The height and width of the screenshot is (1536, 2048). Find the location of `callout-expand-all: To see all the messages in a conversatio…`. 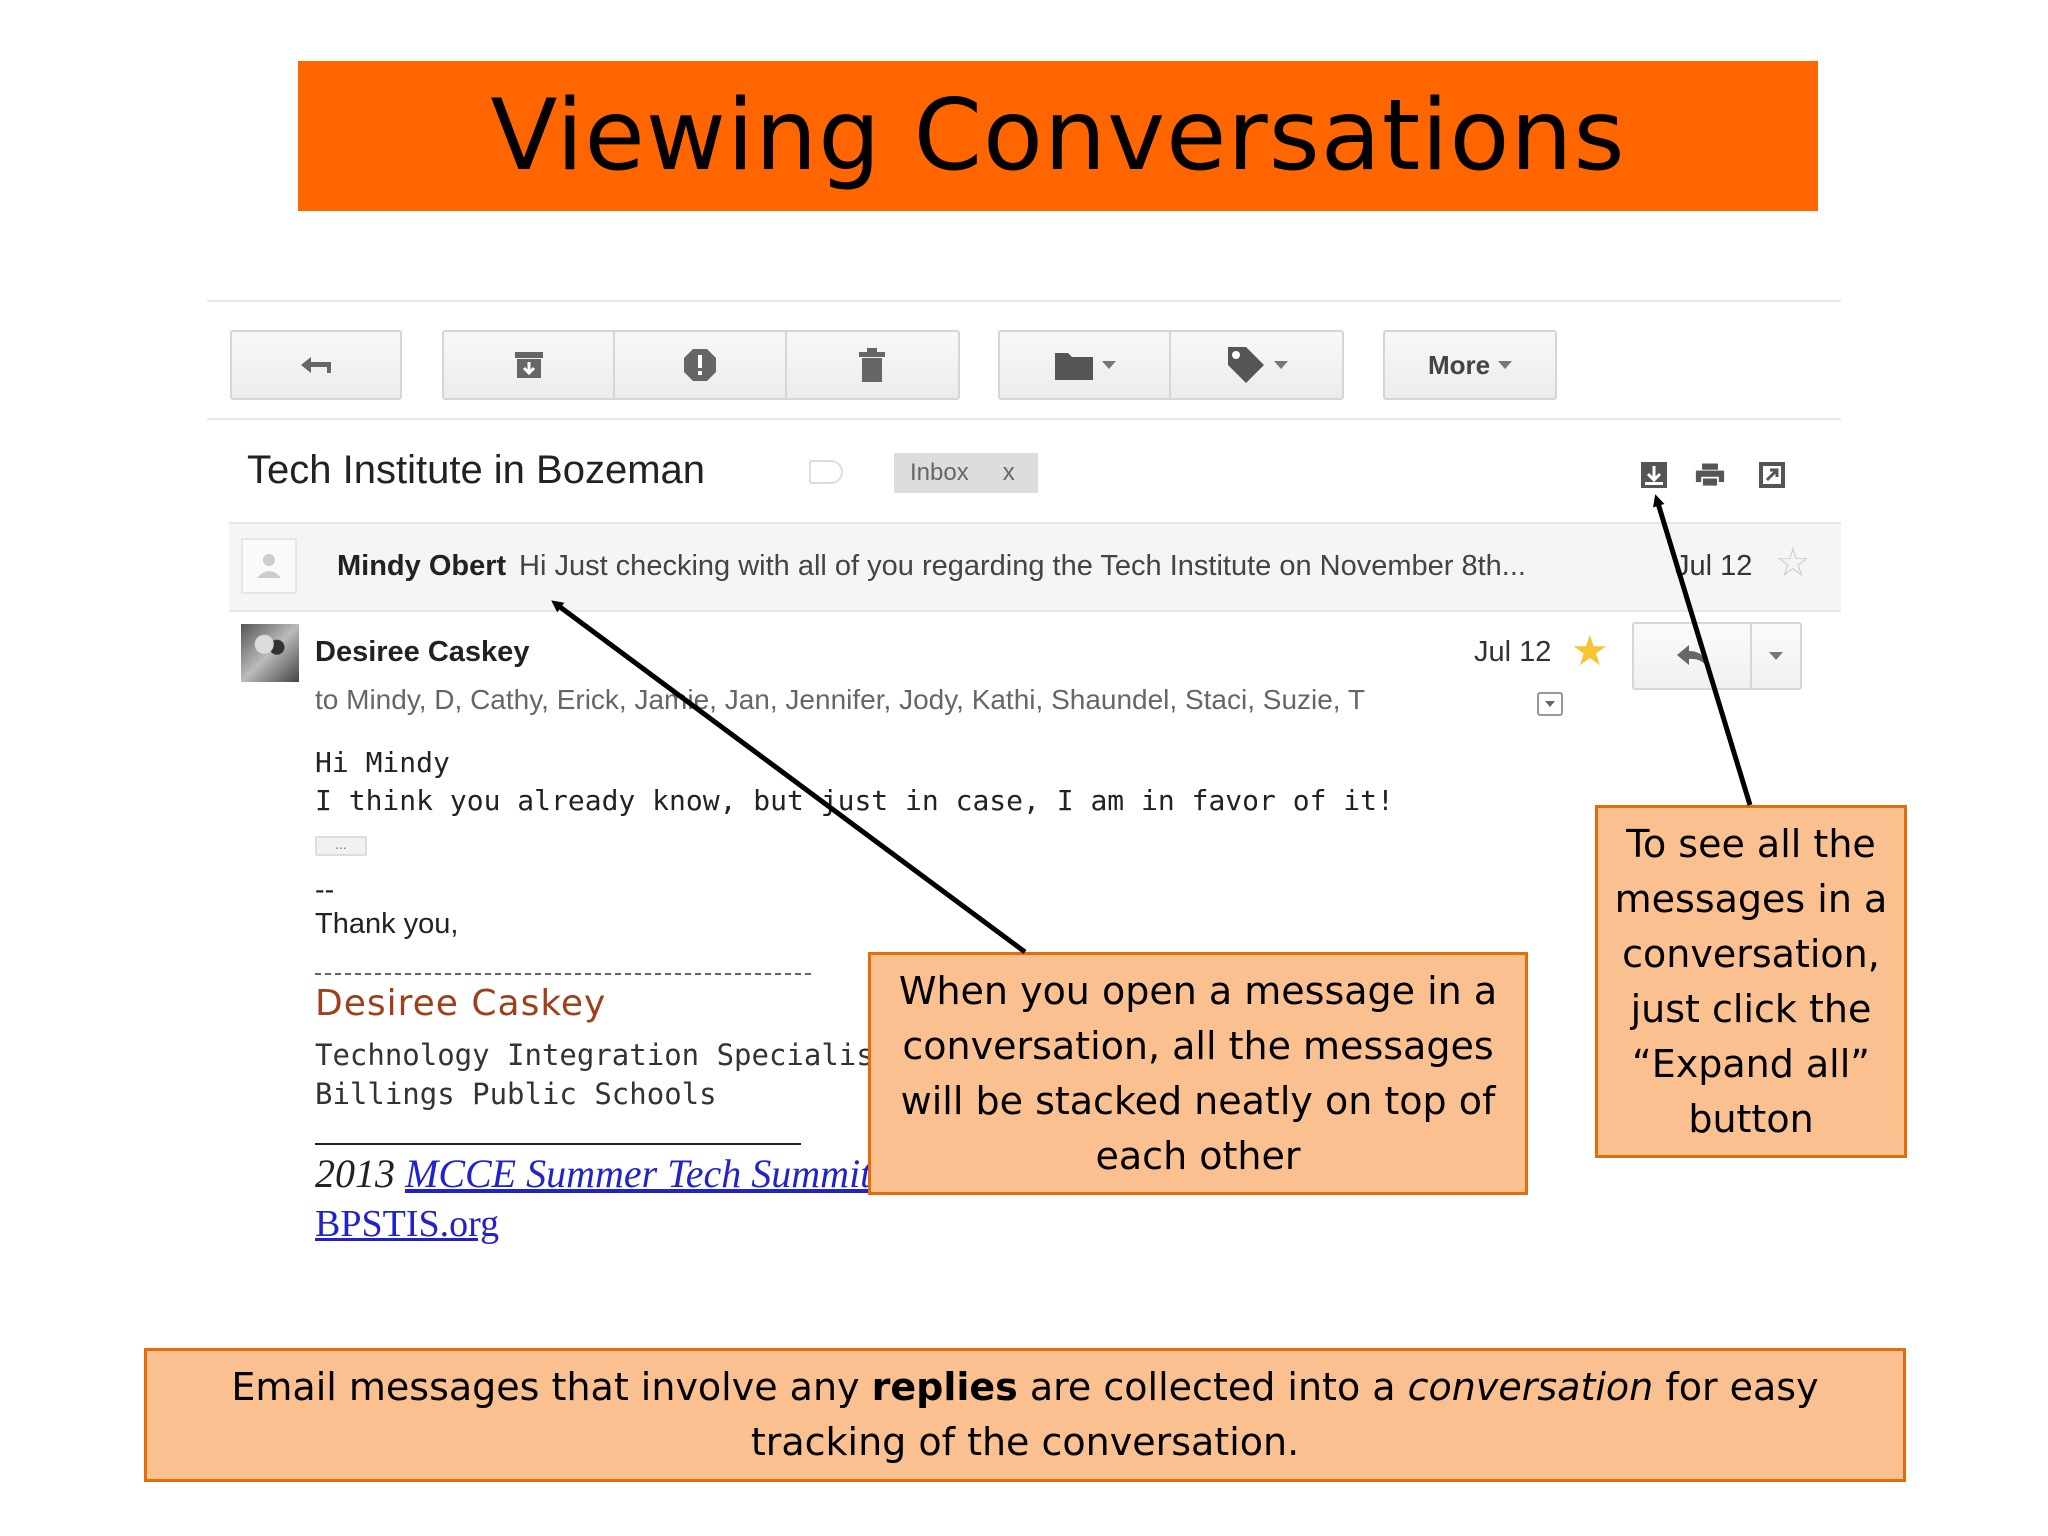

callout-expand-all: To see all the messages in a conversatio… is located at coordinates (1751, 981).